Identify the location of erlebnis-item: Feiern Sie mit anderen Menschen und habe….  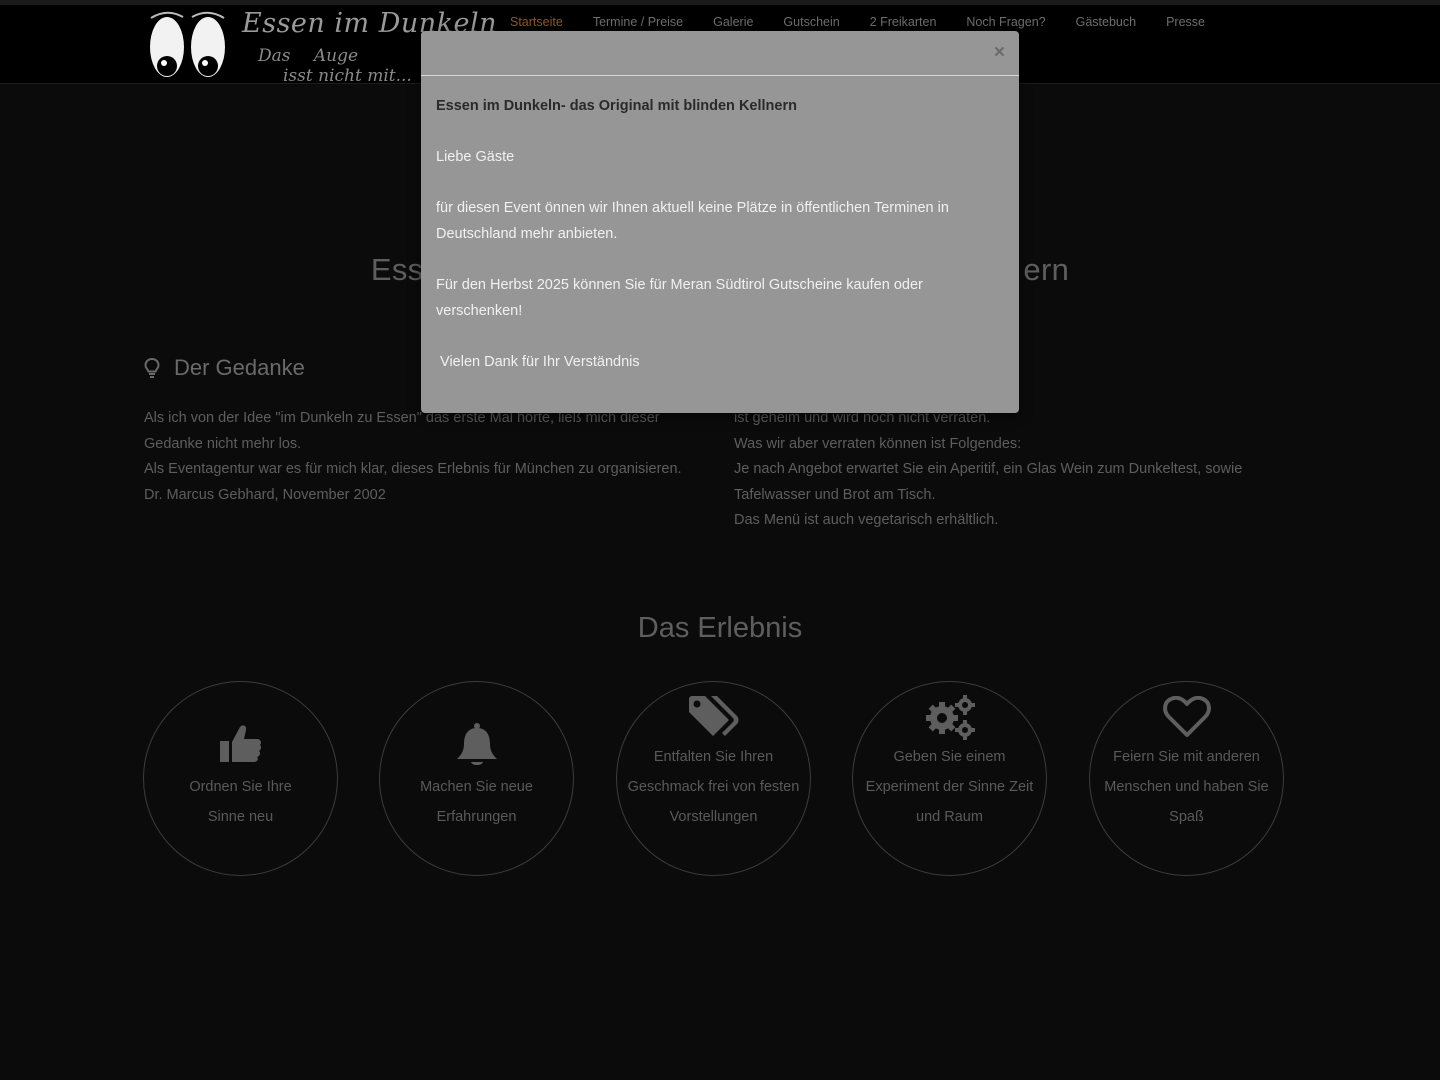
(1186, 778).